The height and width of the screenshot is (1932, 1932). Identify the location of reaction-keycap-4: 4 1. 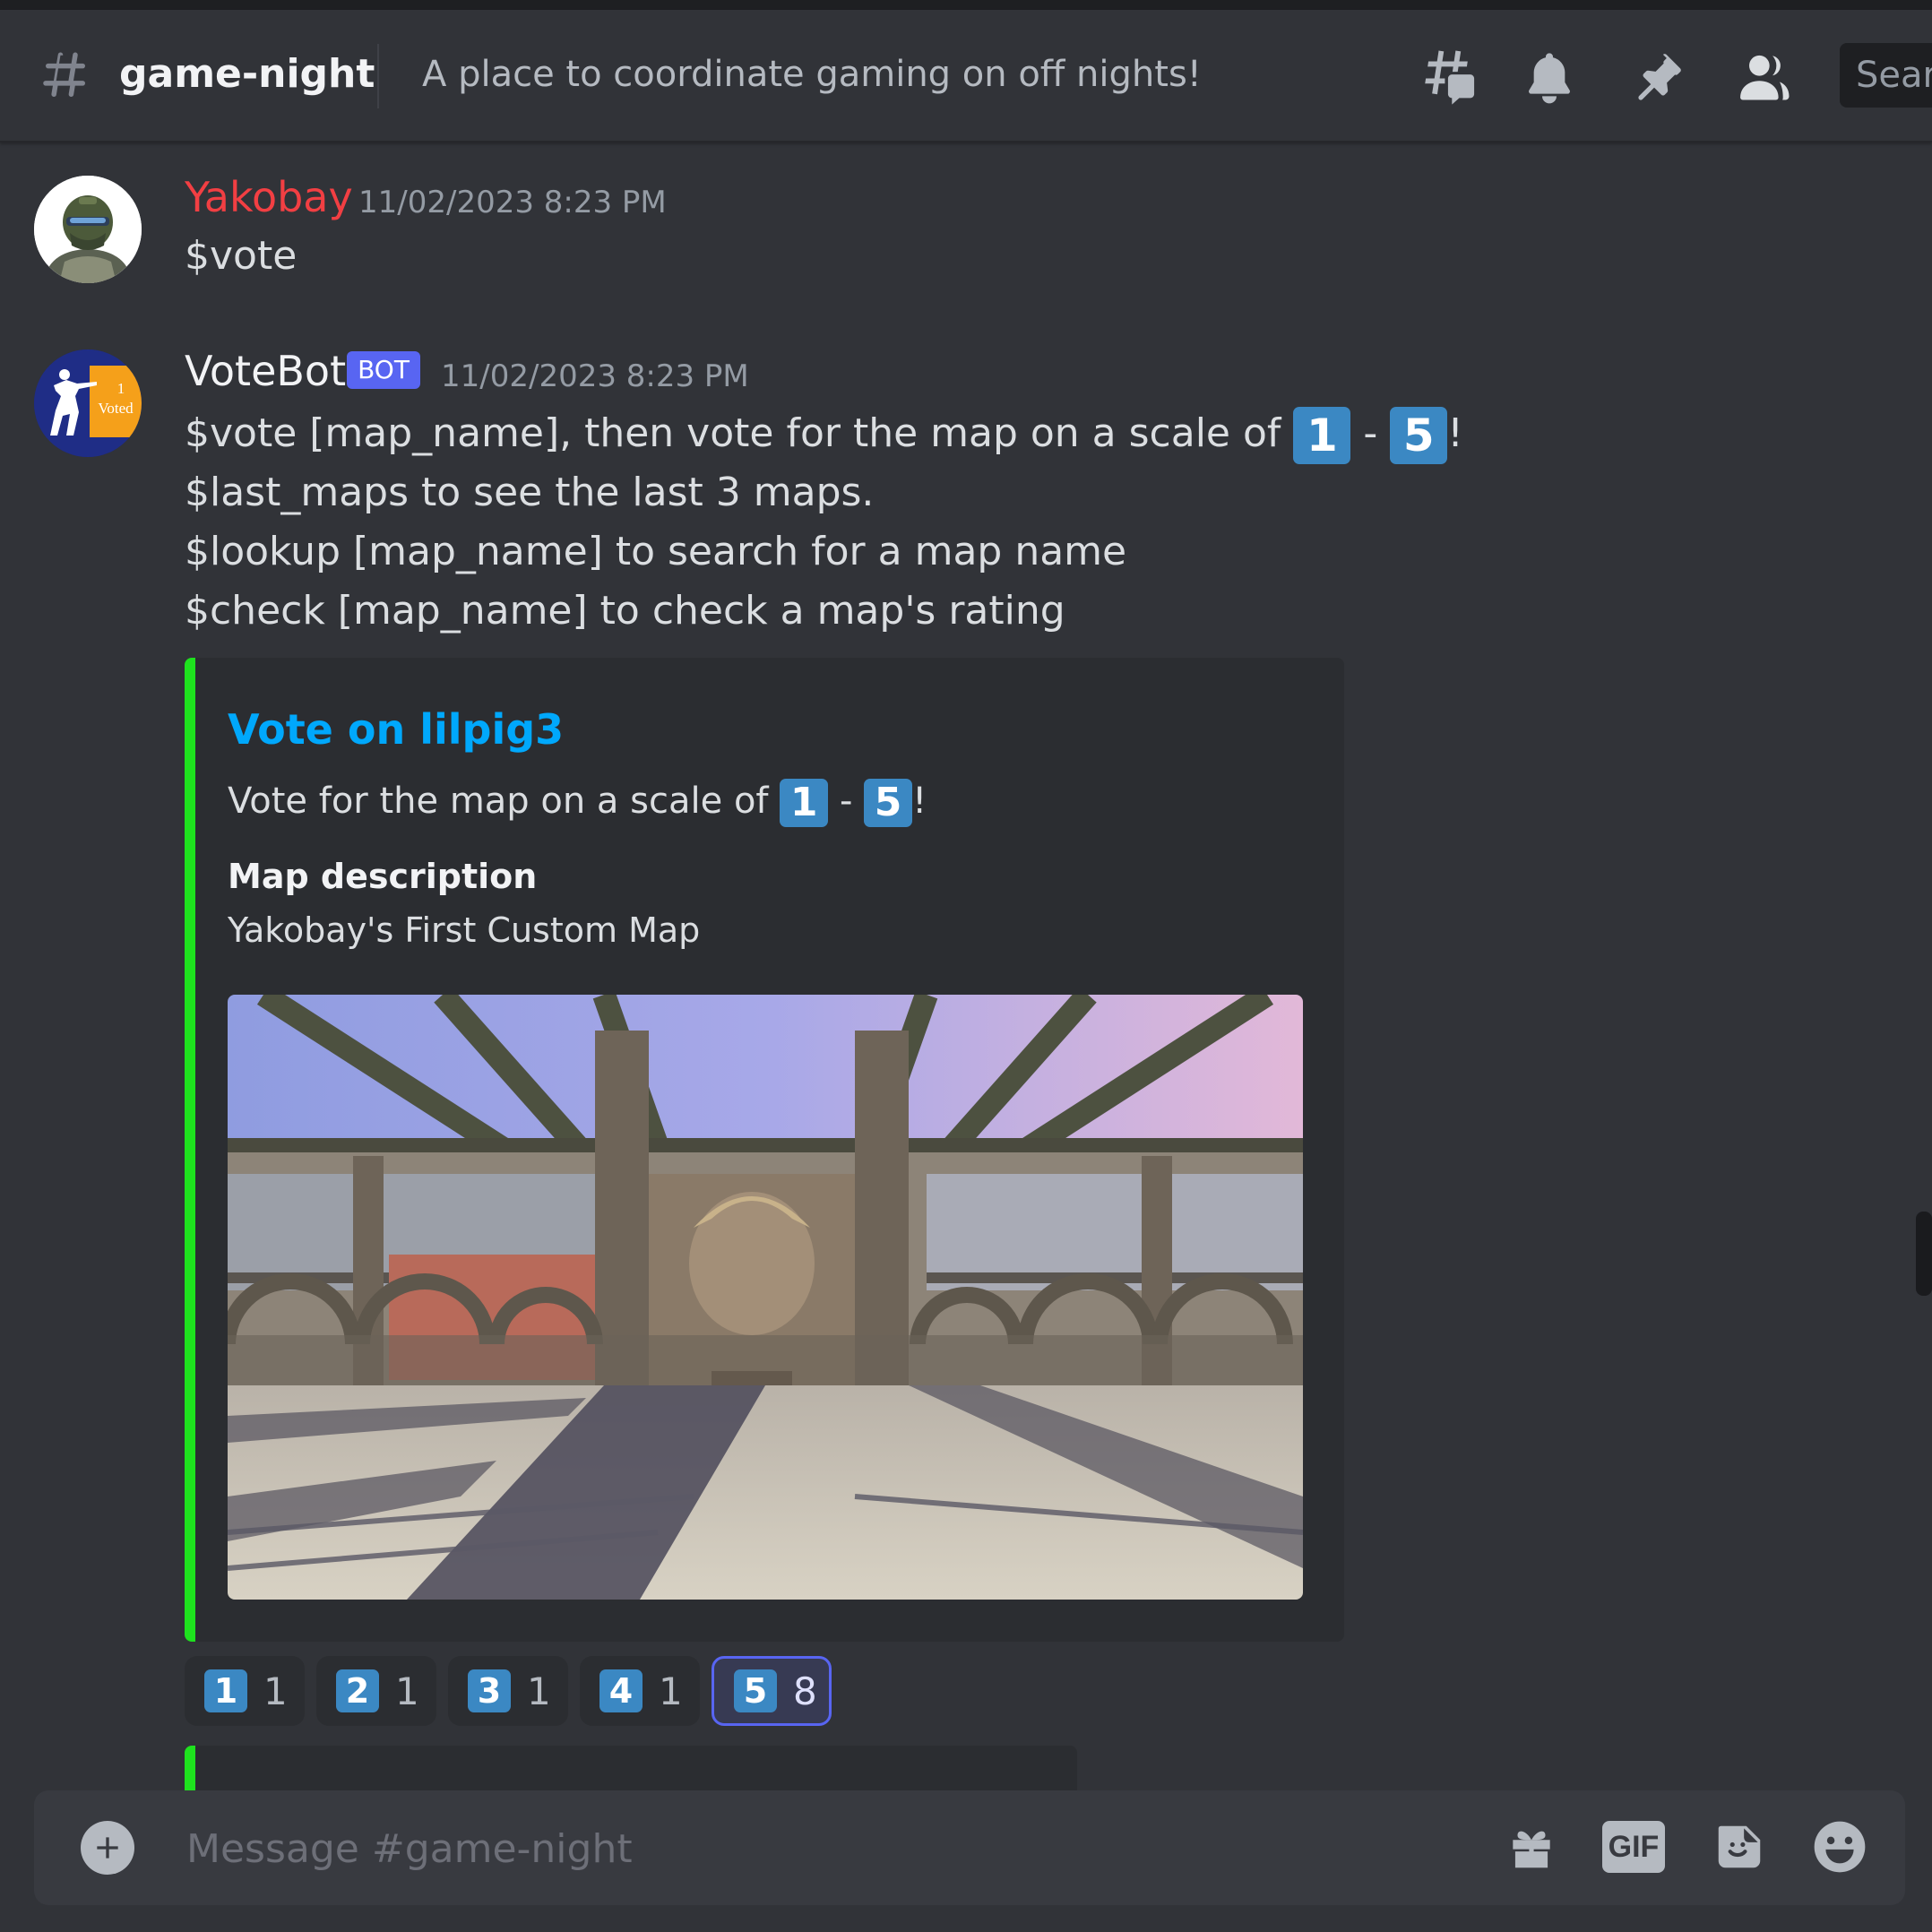
(640, 1691).